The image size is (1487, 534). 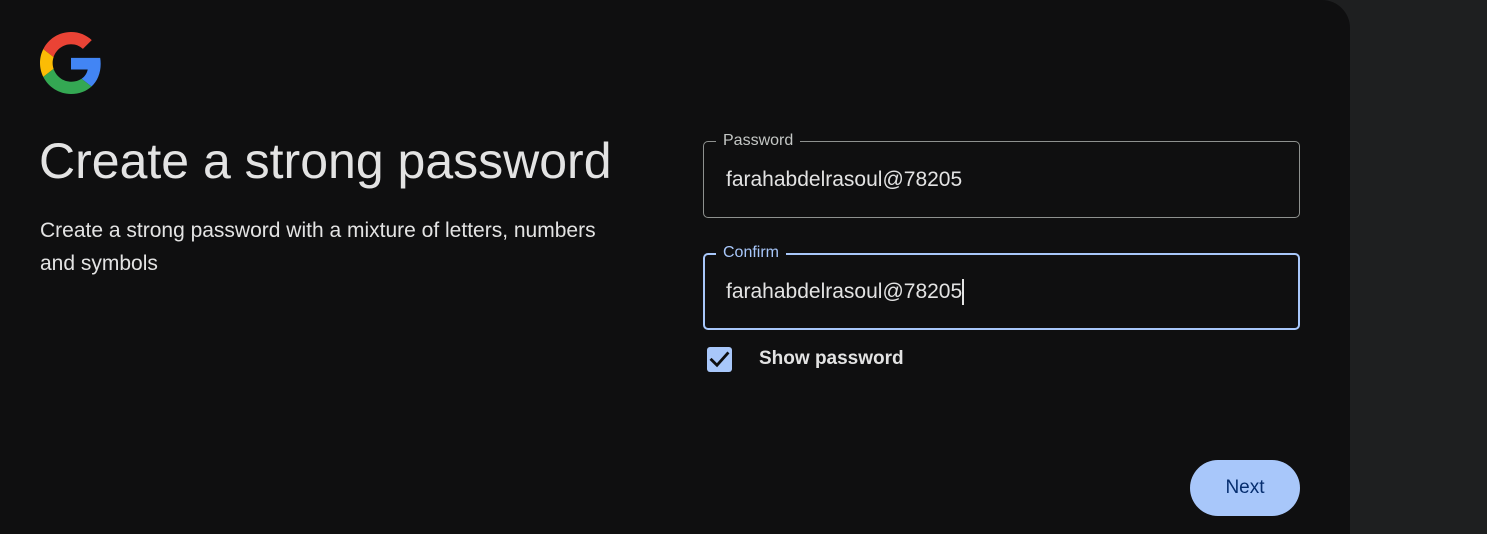 I want to click on password-field-label: Password, so click(x=758, y=141).